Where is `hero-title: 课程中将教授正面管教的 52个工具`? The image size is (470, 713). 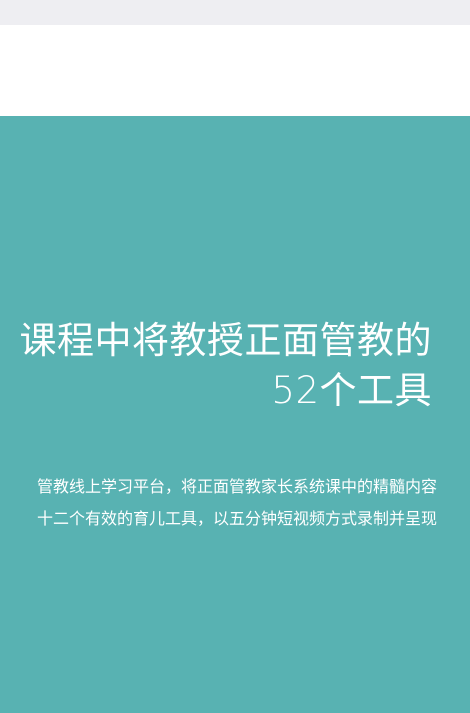
hero-title: 课程中将教授正面管教的 52个工具 is located at coordinates (226, 366).